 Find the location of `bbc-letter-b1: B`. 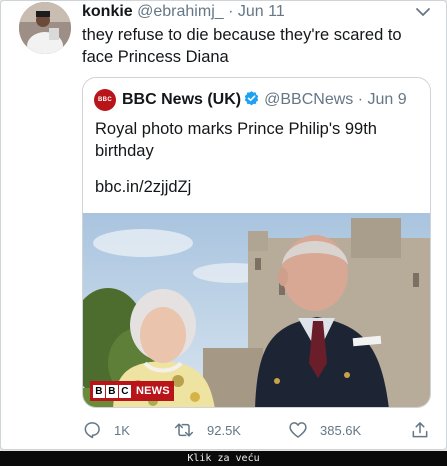

bbc-letter-b1: B is located at coordinates (99, 391).